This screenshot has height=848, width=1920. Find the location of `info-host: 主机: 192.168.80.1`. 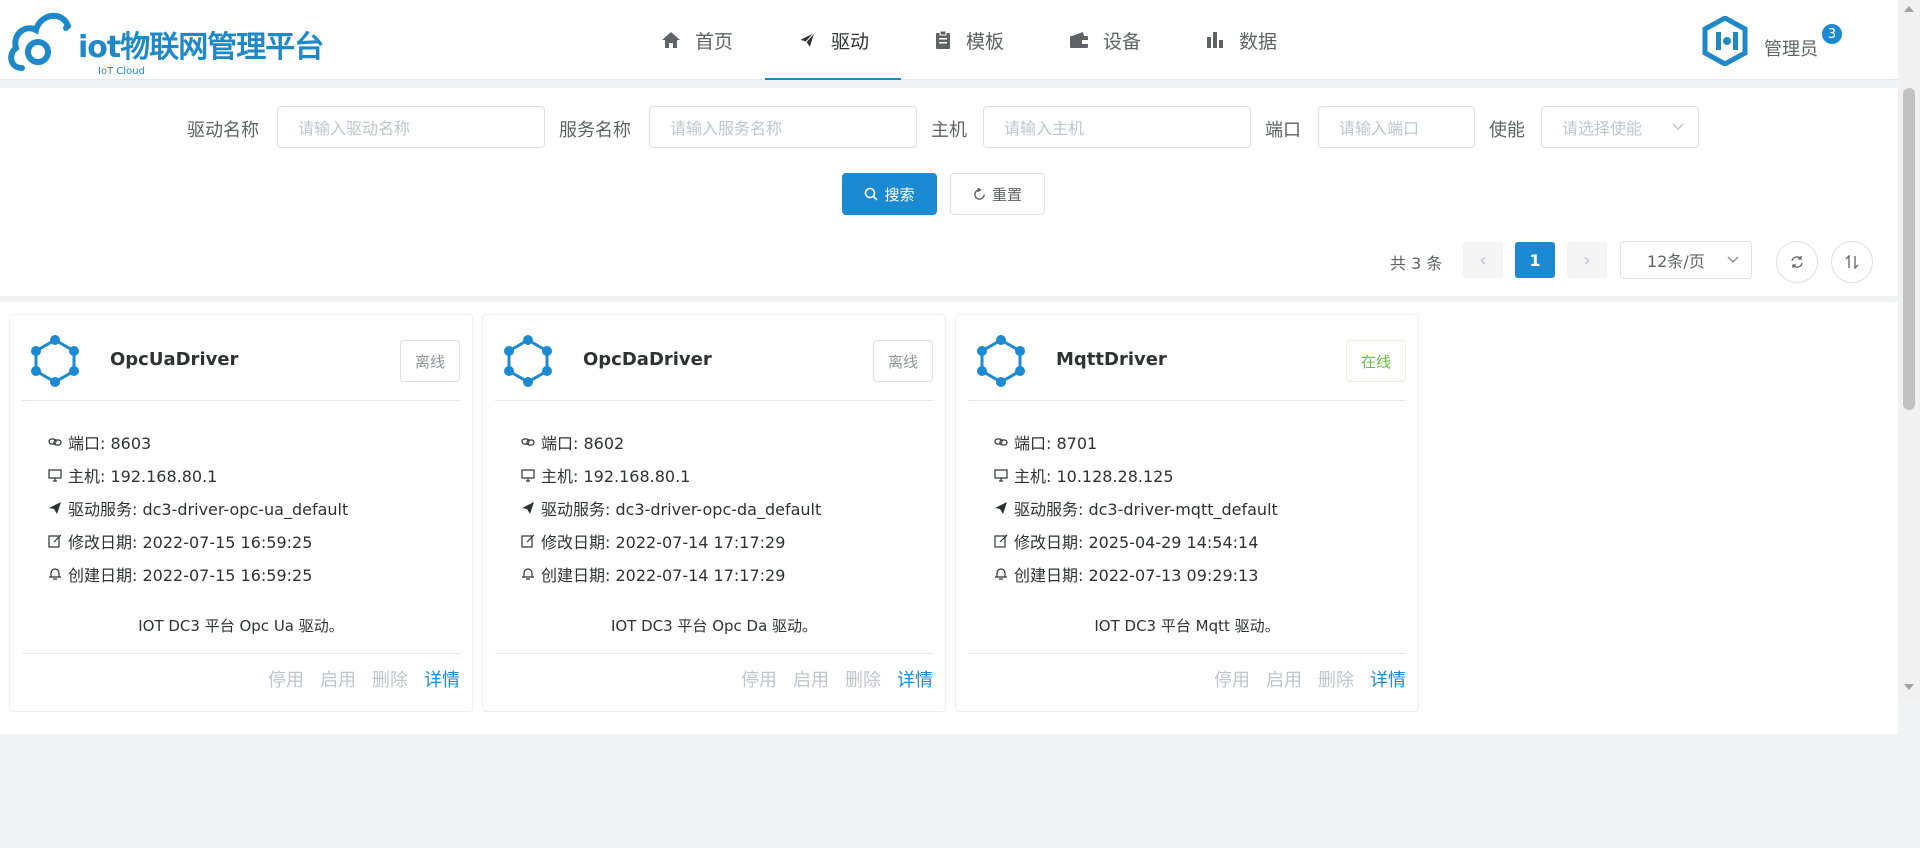

info-host: 主机: 192.168.80.1 is located at coordinates (671, 474).